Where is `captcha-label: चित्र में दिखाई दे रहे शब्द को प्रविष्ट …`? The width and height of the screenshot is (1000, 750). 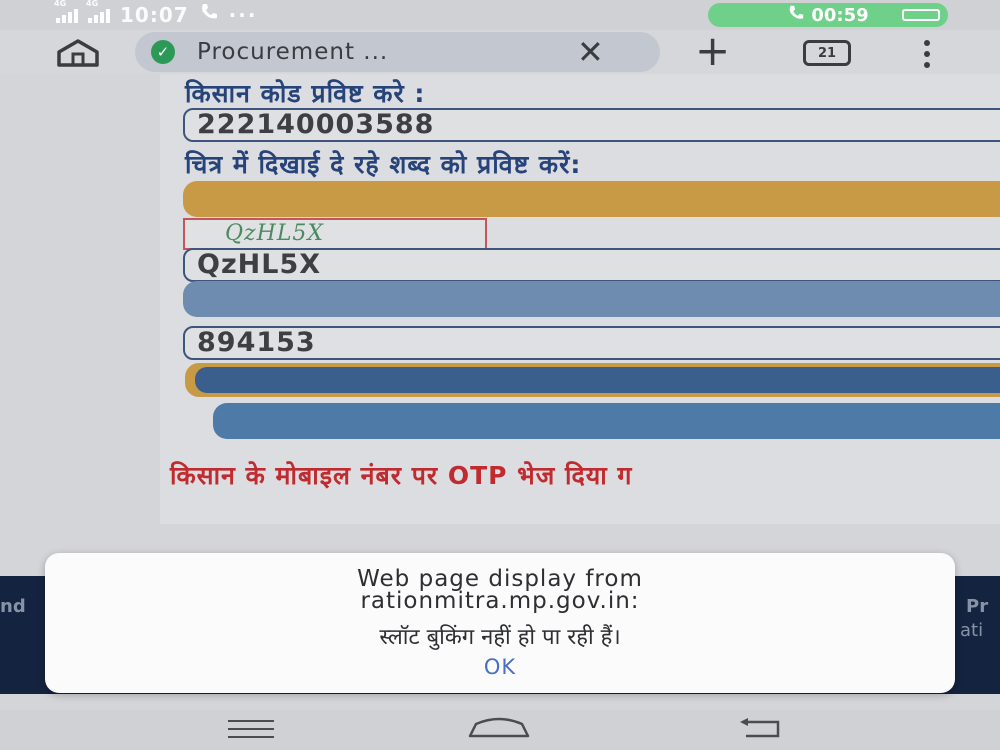
captcha-label: चित्र में दिखाई दे रहे शब्द को प्रविष्ट … is located at coordinates (383, 164).